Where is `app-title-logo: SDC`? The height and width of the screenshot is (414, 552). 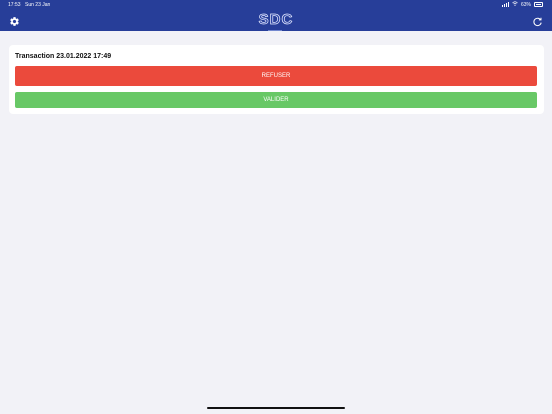
app-title-logo: SDC is located at coordinates (276, 20).